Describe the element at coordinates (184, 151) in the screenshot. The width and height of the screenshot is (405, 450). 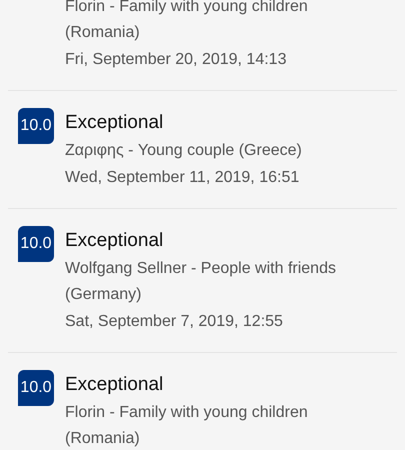
I see `reviewer-info: Ζαριφης - Young couple (Greece)` at that location.